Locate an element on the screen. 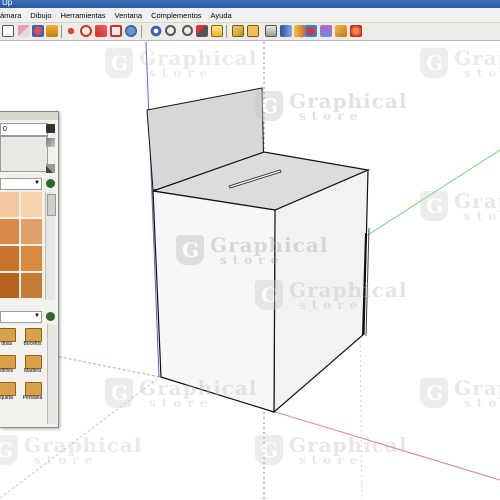 This screenshot has width=500, height=500. move-tool-icon is located at coordinates (71, 31).